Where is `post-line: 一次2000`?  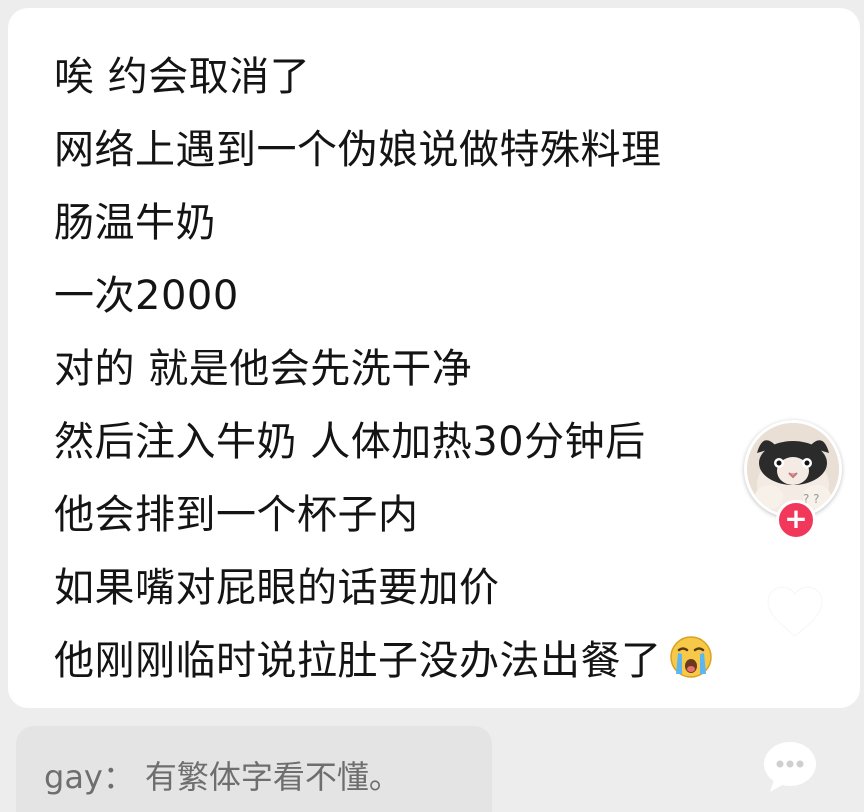 post-line: 一次2000 is located at coordinates (146, 296).